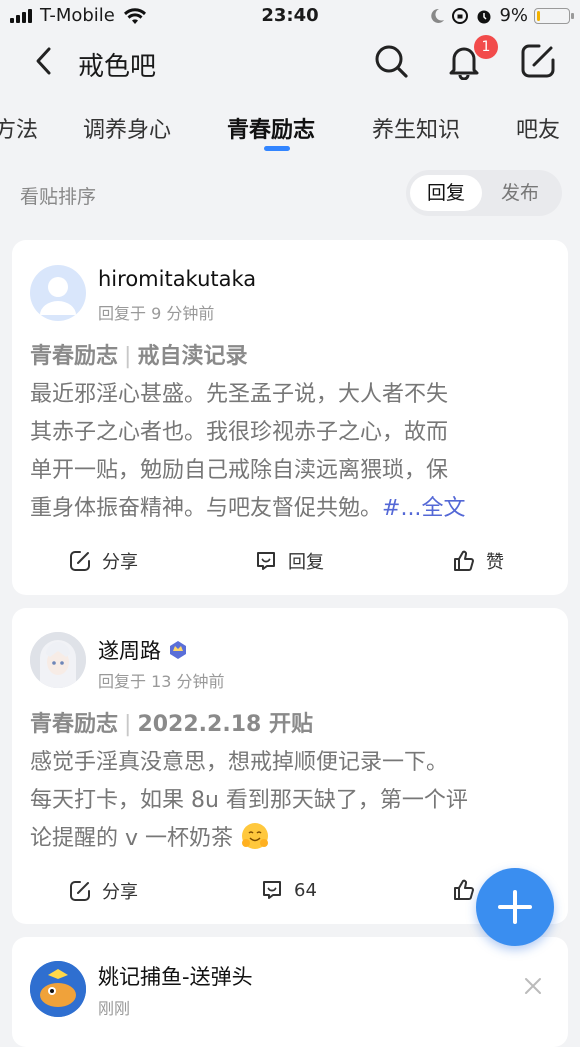 This screenshot has width=580, height=1047. I want to click on post-line: 重身体振奋精神。与吧友督促共勉。#...全文, so click(248, 508).